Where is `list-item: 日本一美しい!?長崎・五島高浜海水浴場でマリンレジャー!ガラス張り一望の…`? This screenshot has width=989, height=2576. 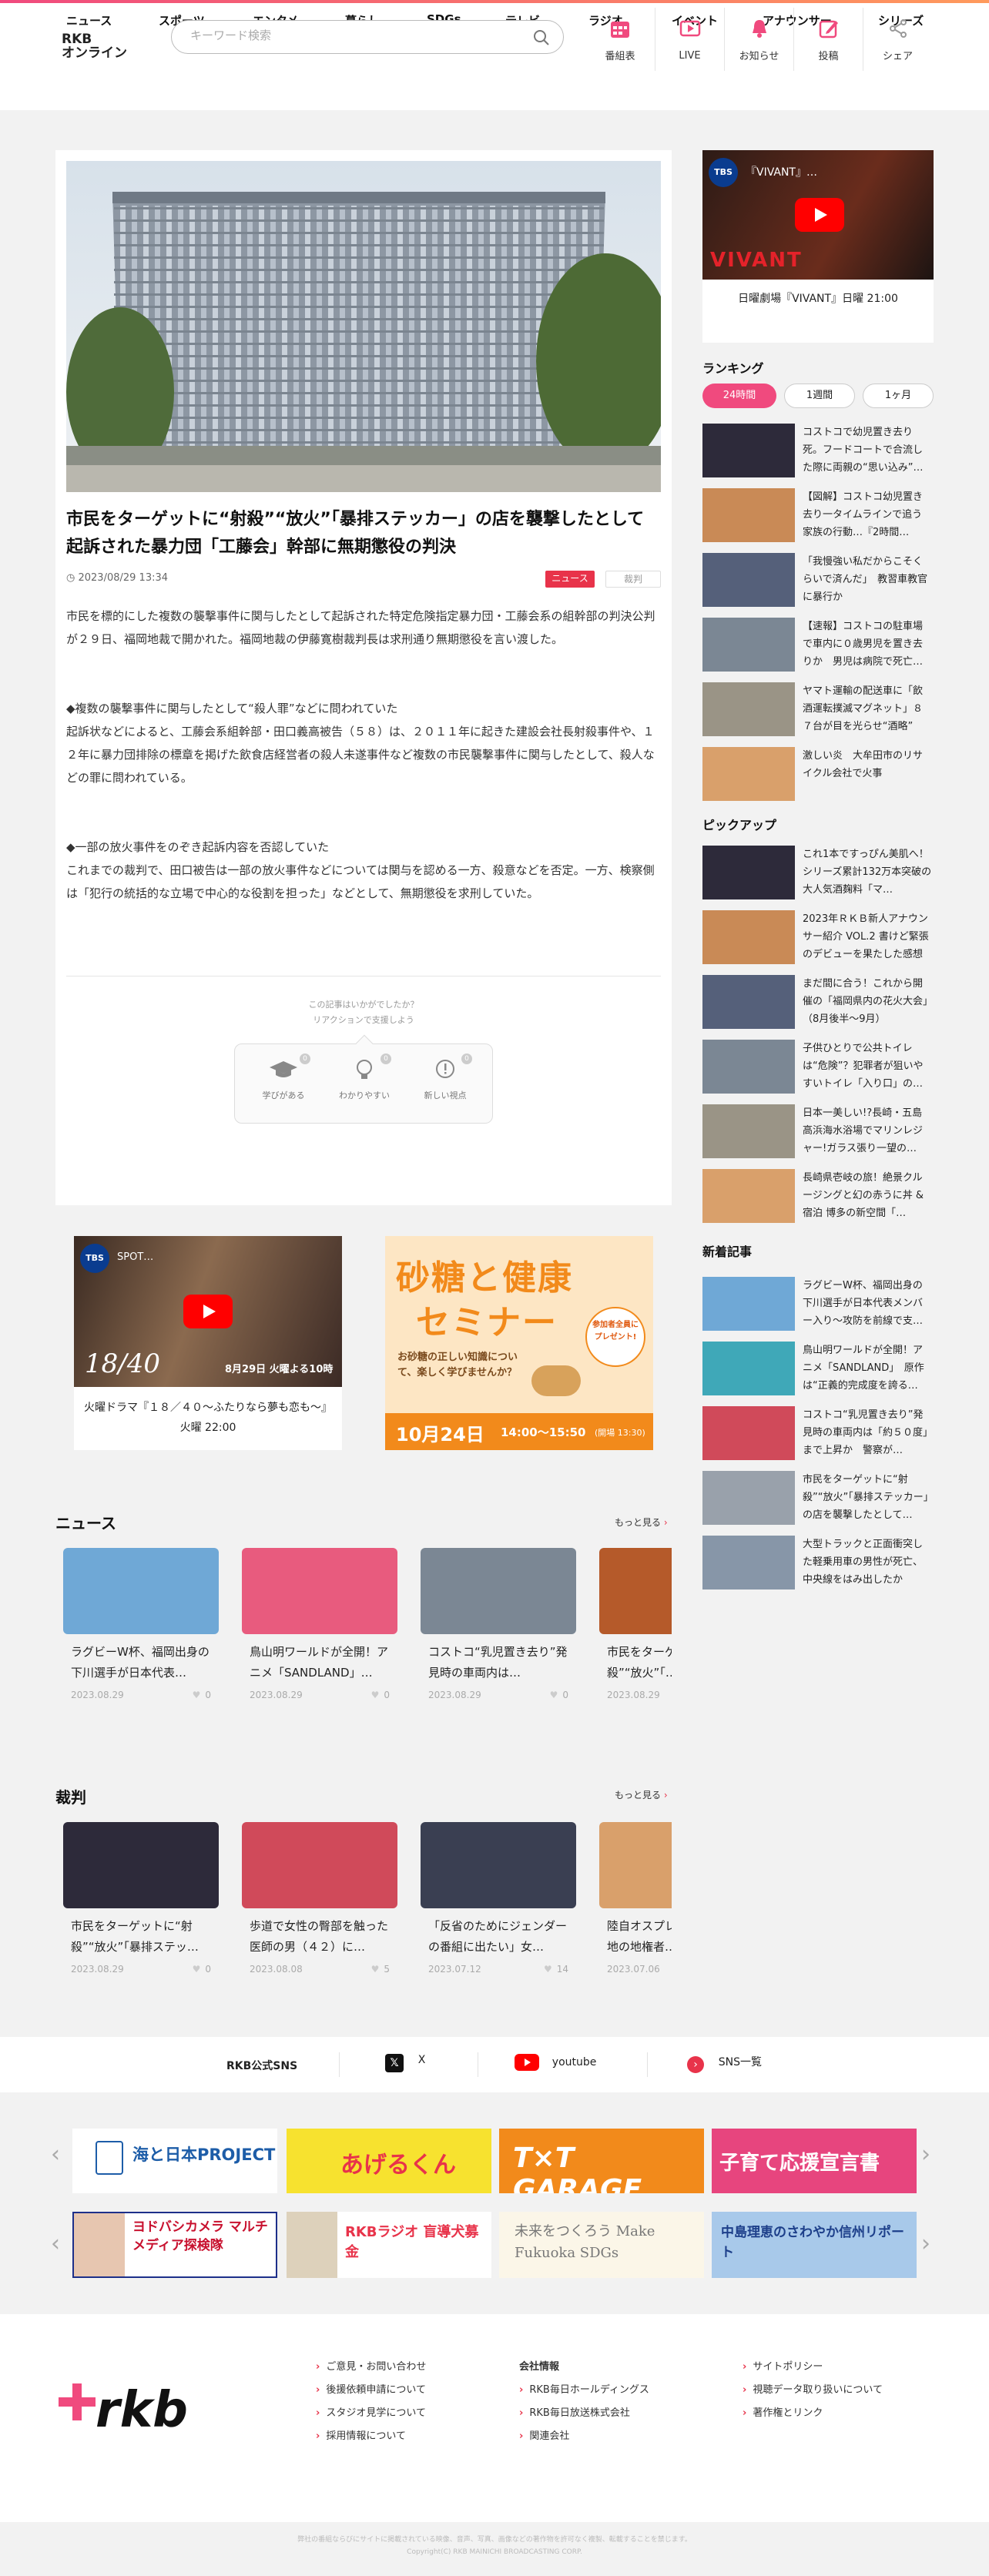 list-item: 日本一美しい!?長崎・五島高浜海水浴場でマリンレジャー!ガラス張り一望の… is located at coordinates (818, 1131).